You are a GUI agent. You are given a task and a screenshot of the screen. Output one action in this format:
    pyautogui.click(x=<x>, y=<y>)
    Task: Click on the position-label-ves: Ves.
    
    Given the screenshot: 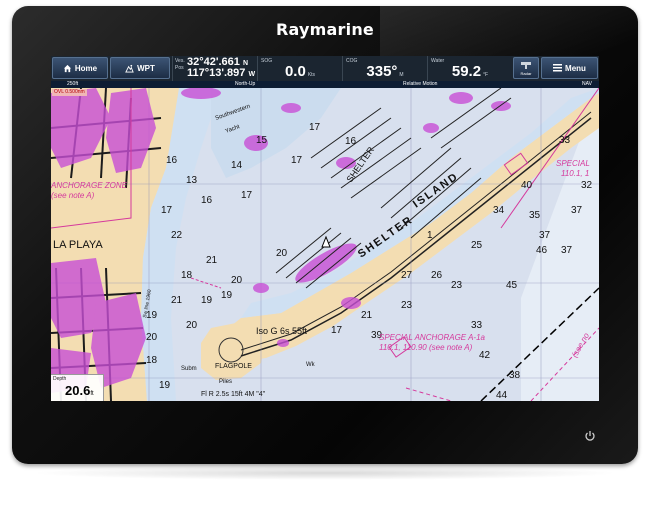 What is the action you would take?
    pyautogui.click(x=180, y=61)
    